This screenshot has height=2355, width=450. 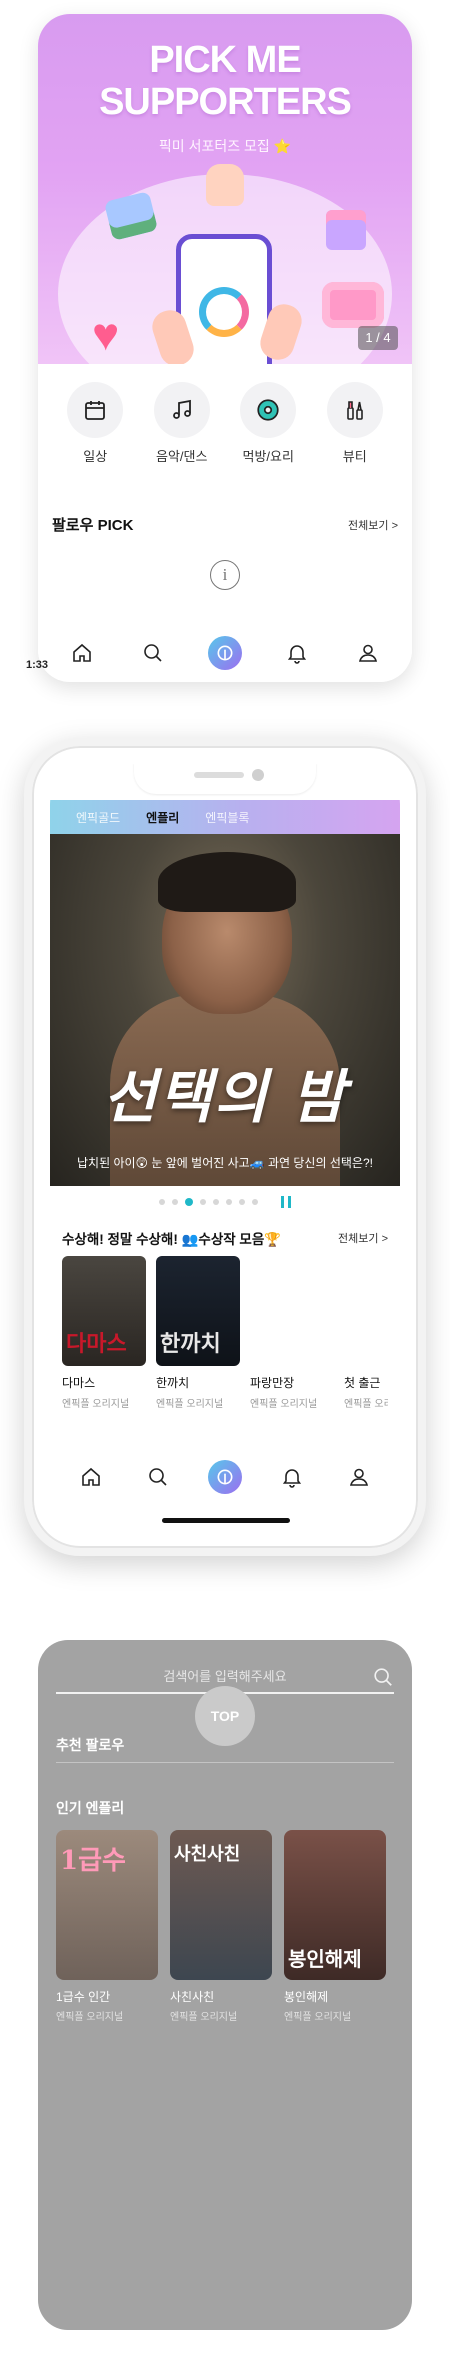 I want to click on tab-enpick-gold: 엔픽골드, so click(x=98, y=817).